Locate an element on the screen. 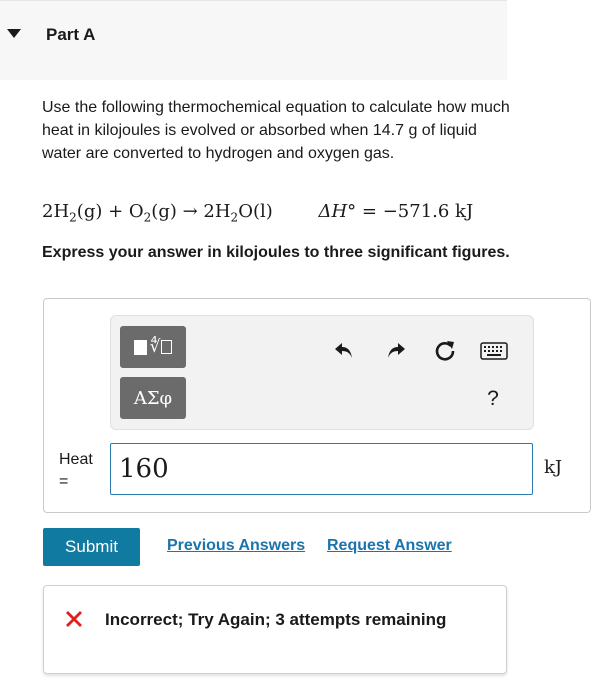  thermochemical-equation: 2H2(g) + O2(g) → 2H2O(l) ΔH° = −571.6 kJ is located at coordinates (292, 213).